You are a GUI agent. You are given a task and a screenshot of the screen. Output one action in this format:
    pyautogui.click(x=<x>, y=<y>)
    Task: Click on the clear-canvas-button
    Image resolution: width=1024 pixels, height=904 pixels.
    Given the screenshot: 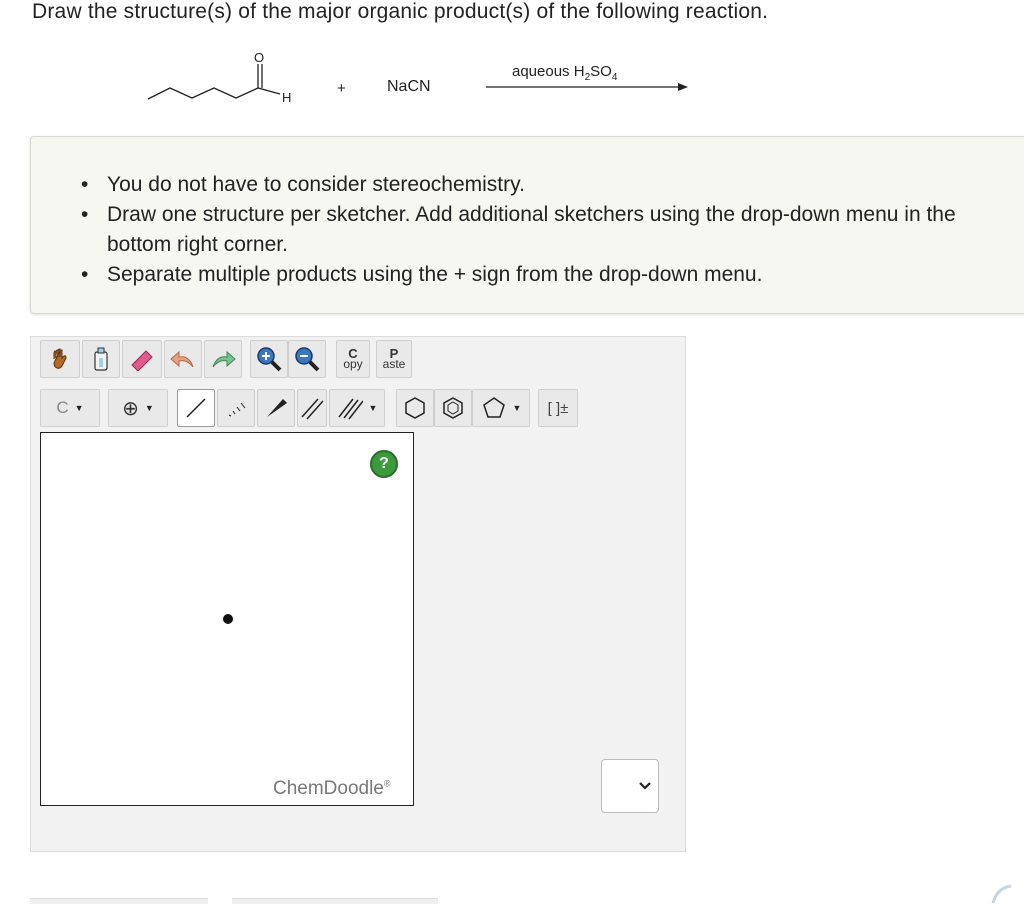 What is the action you would take?
    pyautogui.click(x=101, y=359)
    